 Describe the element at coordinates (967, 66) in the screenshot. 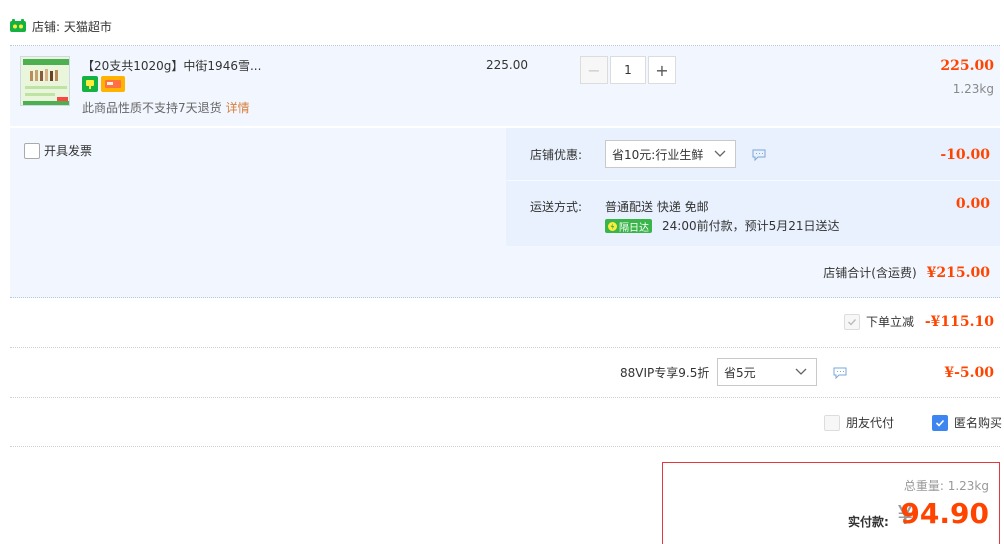

I see `item-line-total: 225.00` at that location.